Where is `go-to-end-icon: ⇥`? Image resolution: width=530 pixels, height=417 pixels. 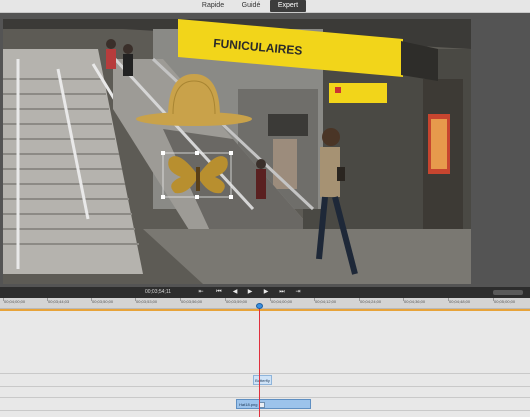 go-to-end-icon: ⇥ is located at coordinates (298, 292).